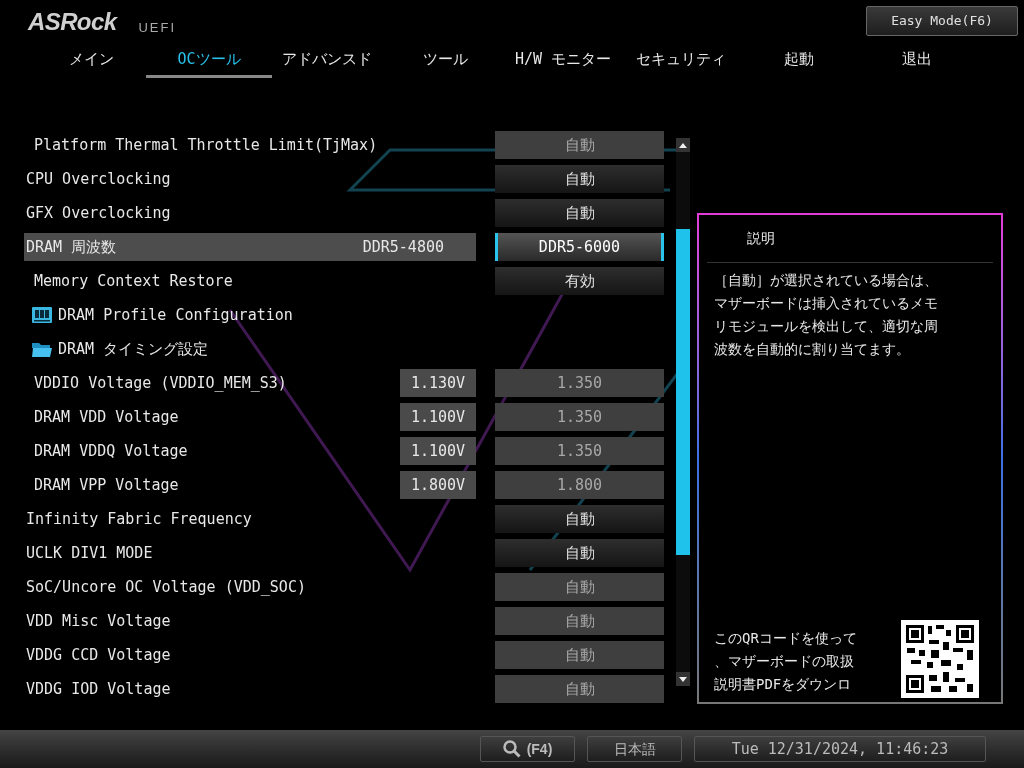 The height and width of the screenshot is (768, 1024). I want to click on submenu-link: DRAM タイミング設定, so click(133, 349).